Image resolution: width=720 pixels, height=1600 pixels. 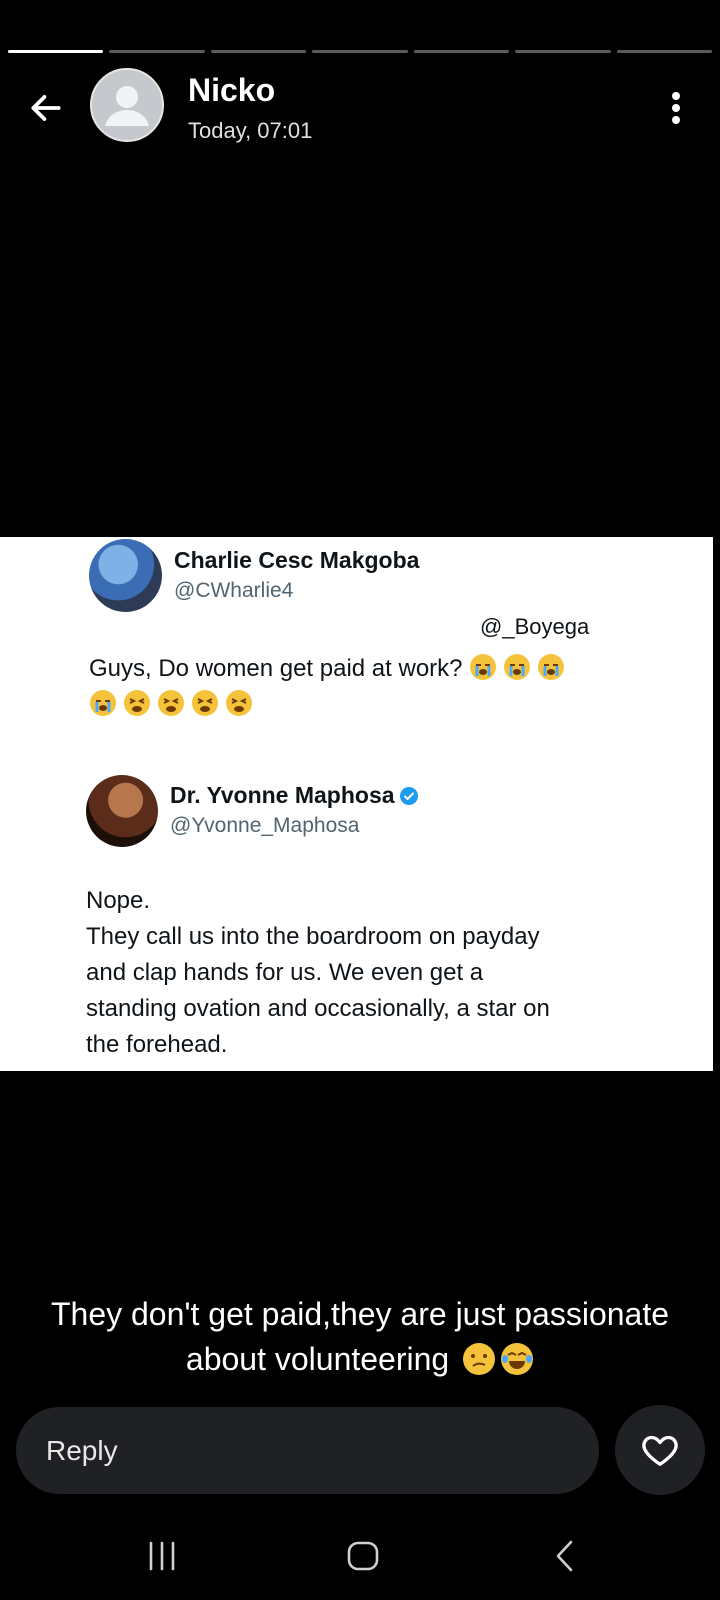 I want to click on tweet-text: Guys, Do women get paid at work?, so click(x=327, y=669).